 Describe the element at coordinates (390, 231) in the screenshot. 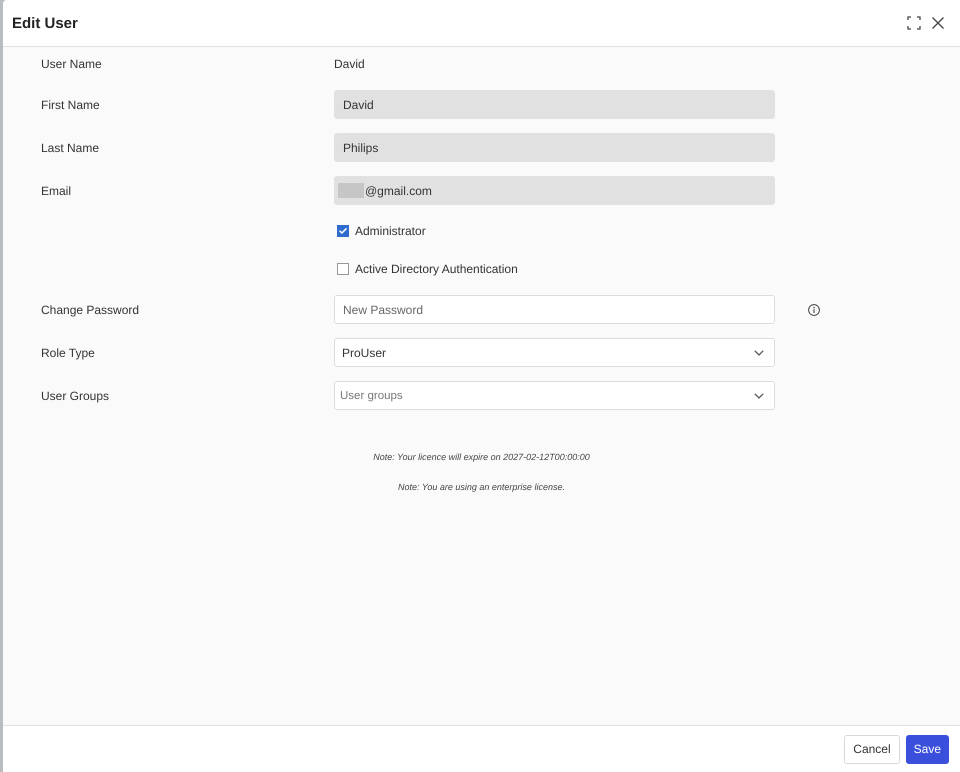

I see `checkbox-label: Administrator` at that location.